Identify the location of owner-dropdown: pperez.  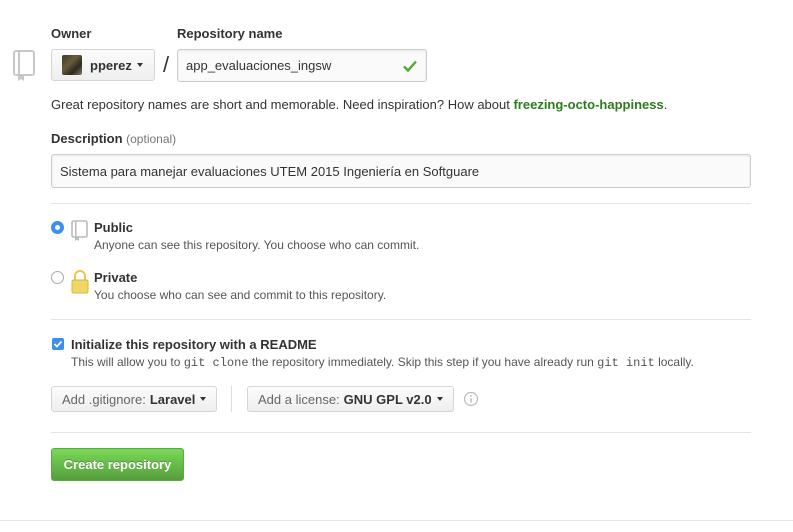
(103, 65).